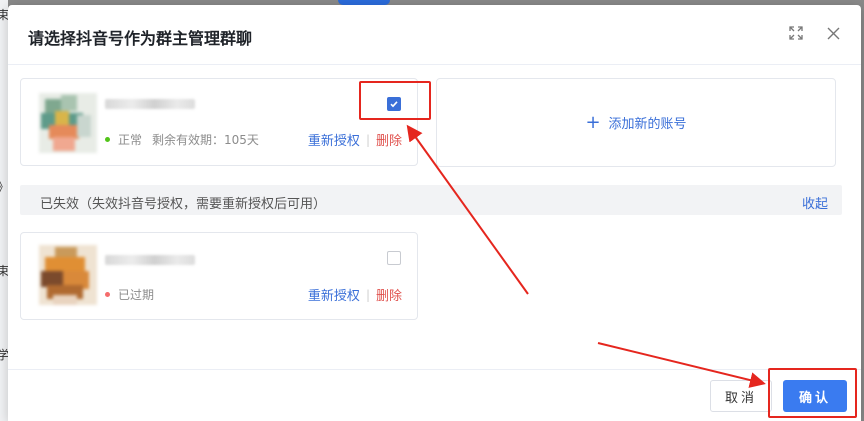 Image resolution: width=864 pixels, height=421 pixels. What do you see at coordinates (647, 124) in the screenshot?
I see `add-account-label: 添加新的账号` at bounding box center [647, 124].